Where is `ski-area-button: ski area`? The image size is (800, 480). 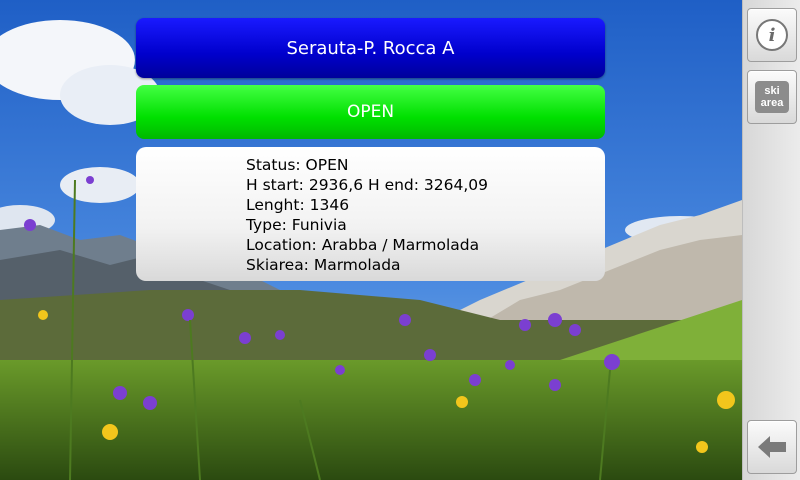 ski-area-button: ski area is located at coordinates (772, 97).